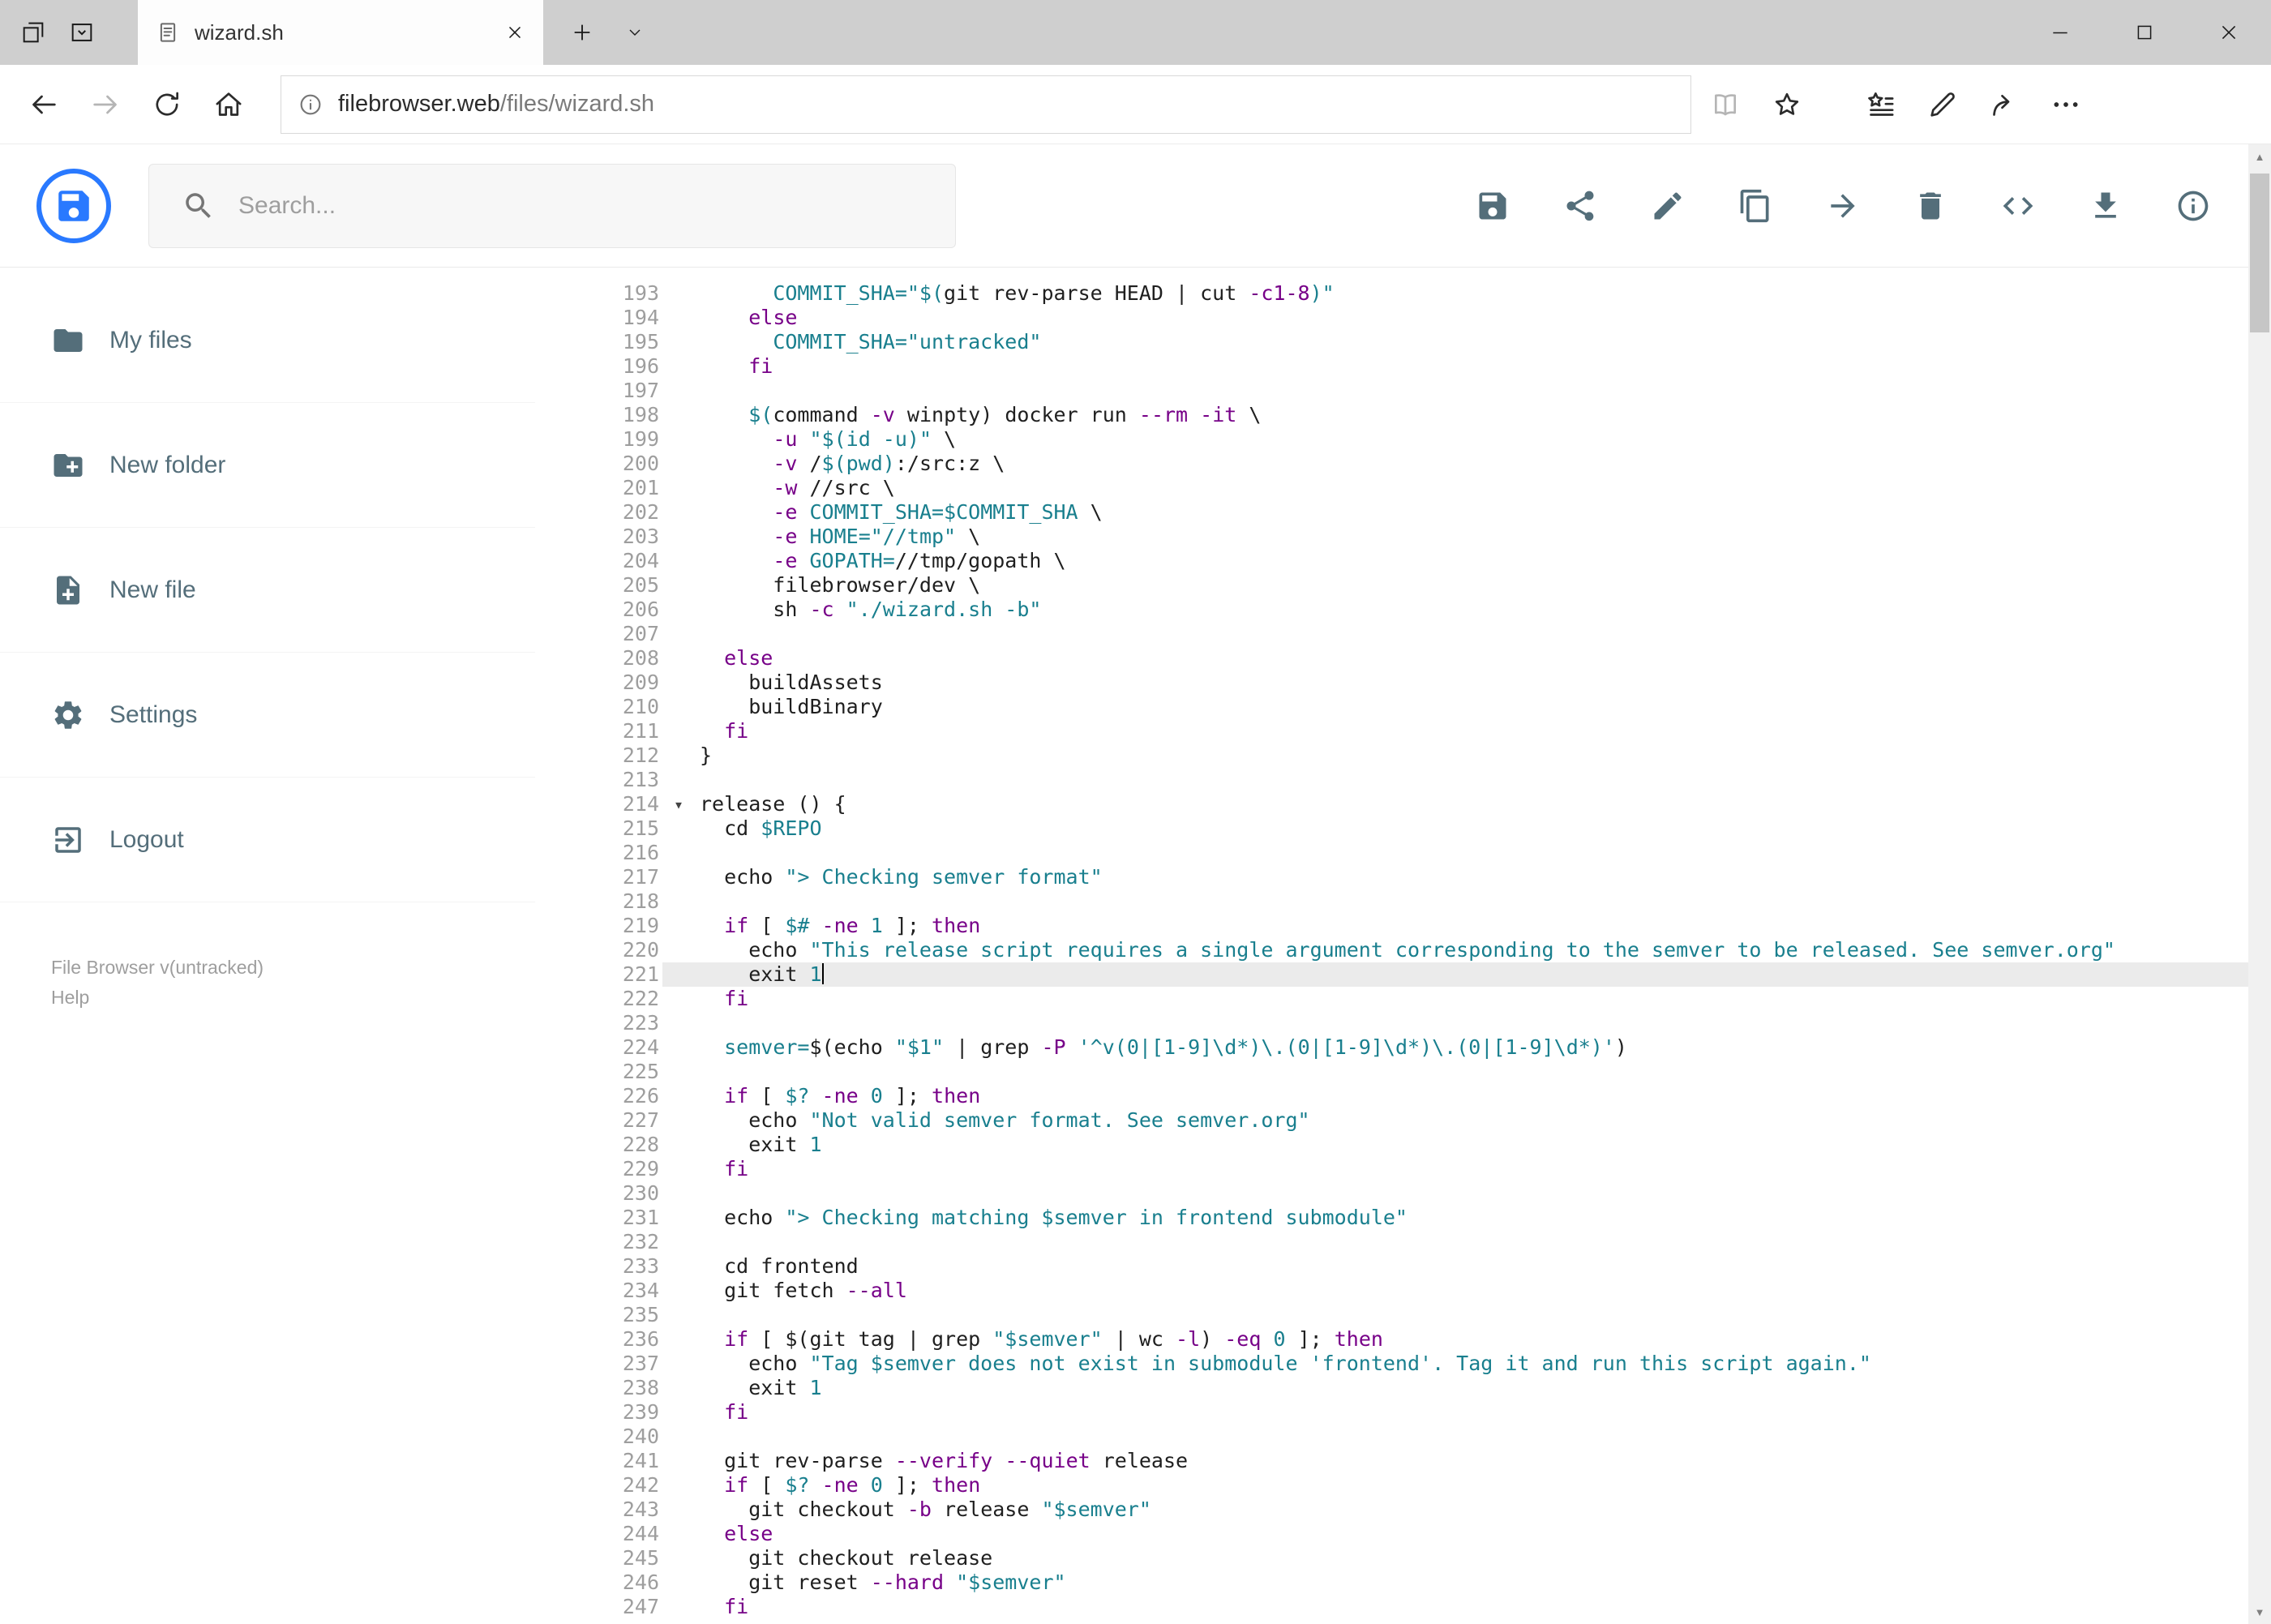  I want to click on code-line: 223, so click(1392, 1023).